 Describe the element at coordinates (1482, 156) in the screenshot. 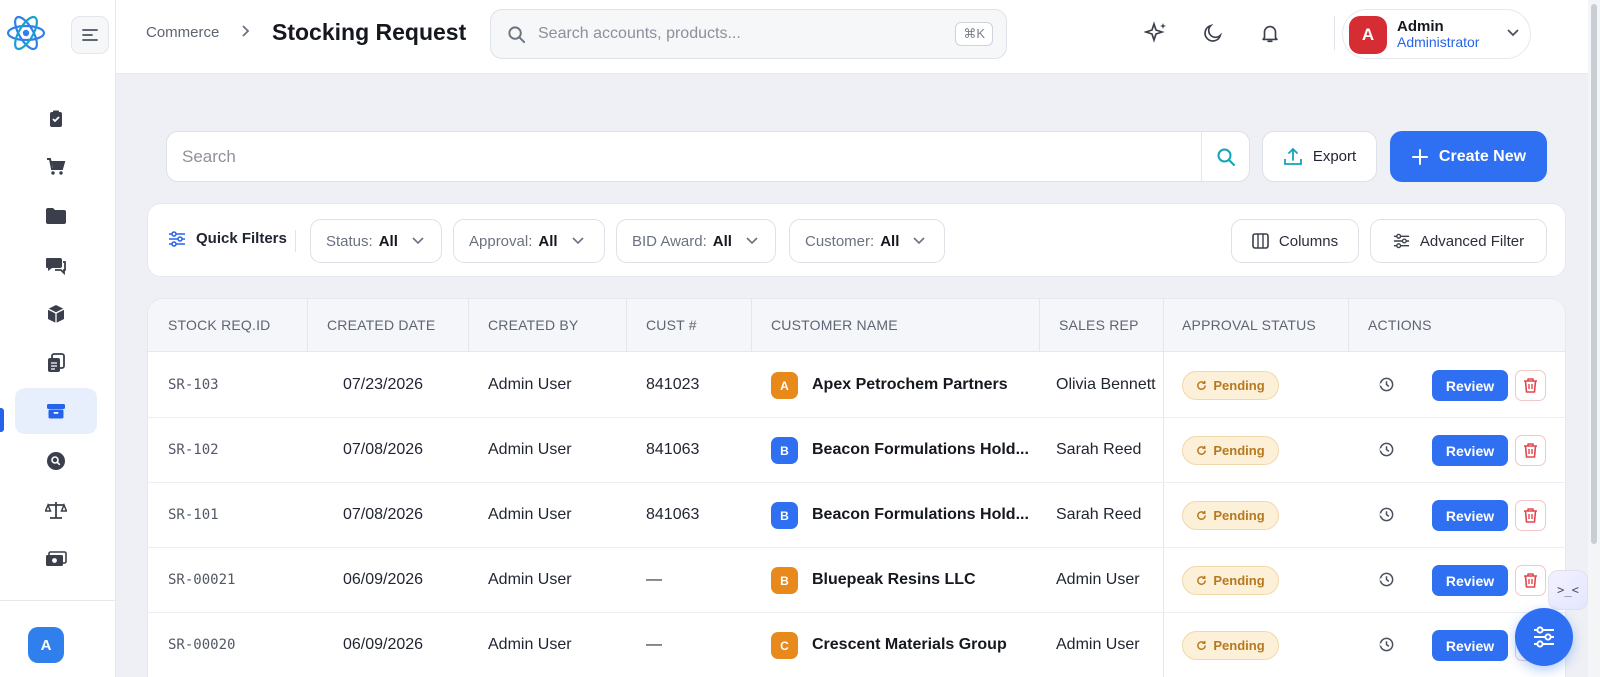

I see `create-new-label: Create New` at that location.